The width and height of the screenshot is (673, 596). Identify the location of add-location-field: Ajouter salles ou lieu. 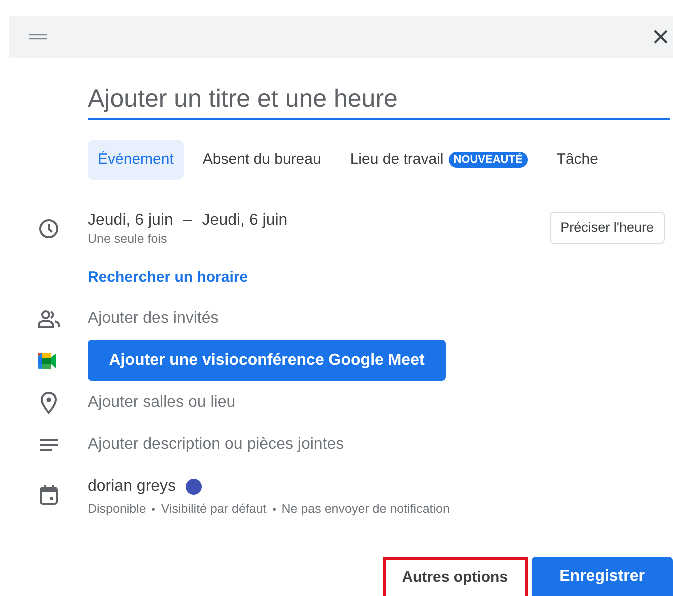
(162, 403).